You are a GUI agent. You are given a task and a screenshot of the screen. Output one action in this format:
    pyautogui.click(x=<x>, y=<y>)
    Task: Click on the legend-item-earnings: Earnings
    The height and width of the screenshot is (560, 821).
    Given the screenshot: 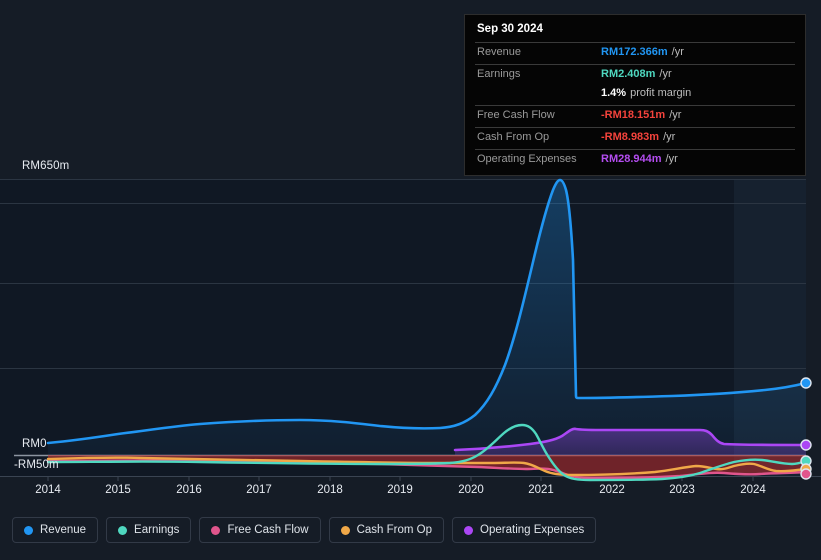 What is the action you would take?
    pyautogui.click(x=149, y=530)
    